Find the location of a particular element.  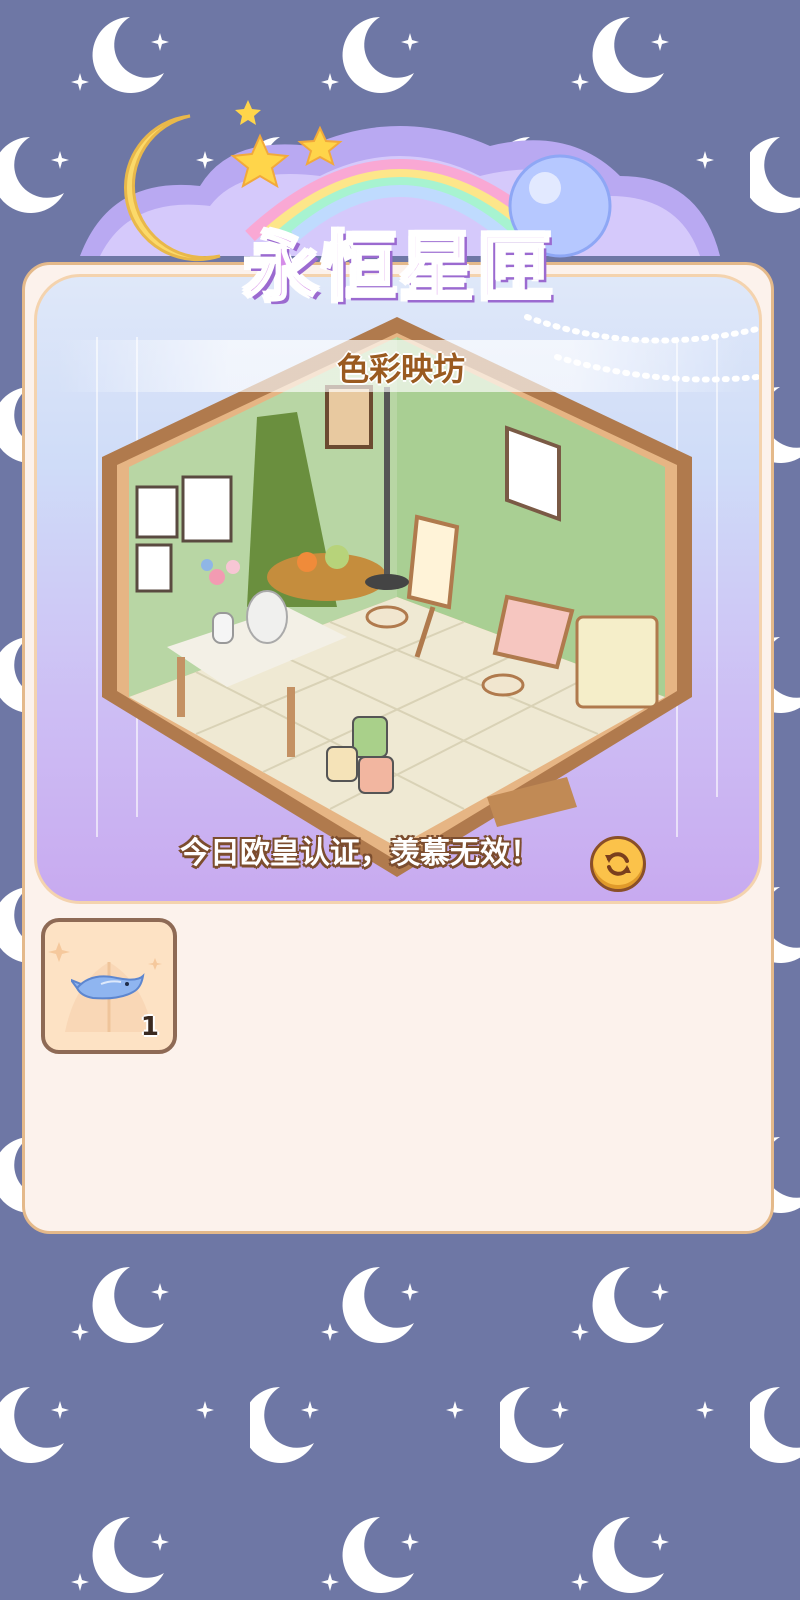

slogan-text: 今日欧皇认证，羡慕无效！ is located at coordinates (360, 853).